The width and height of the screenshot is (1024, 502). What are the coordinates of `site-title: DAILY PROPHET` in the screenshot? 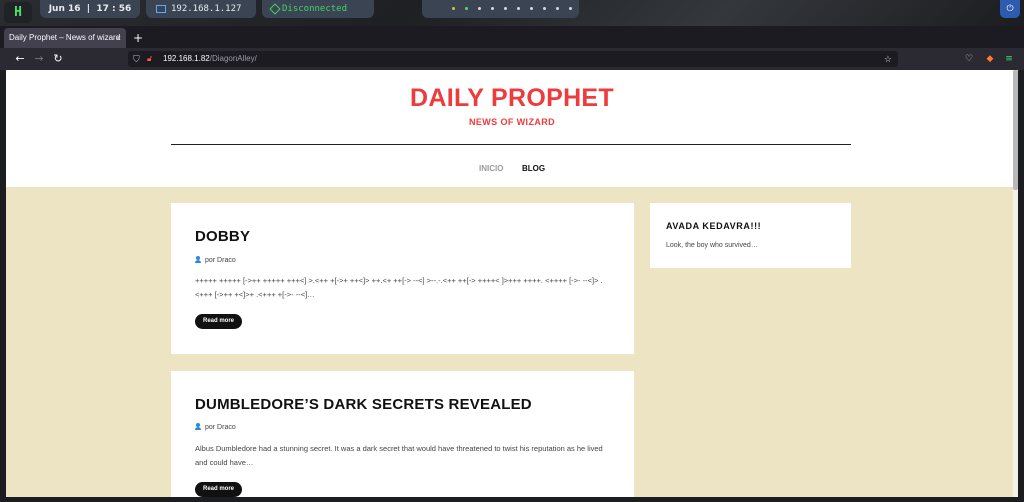 It's located at (512, 98).